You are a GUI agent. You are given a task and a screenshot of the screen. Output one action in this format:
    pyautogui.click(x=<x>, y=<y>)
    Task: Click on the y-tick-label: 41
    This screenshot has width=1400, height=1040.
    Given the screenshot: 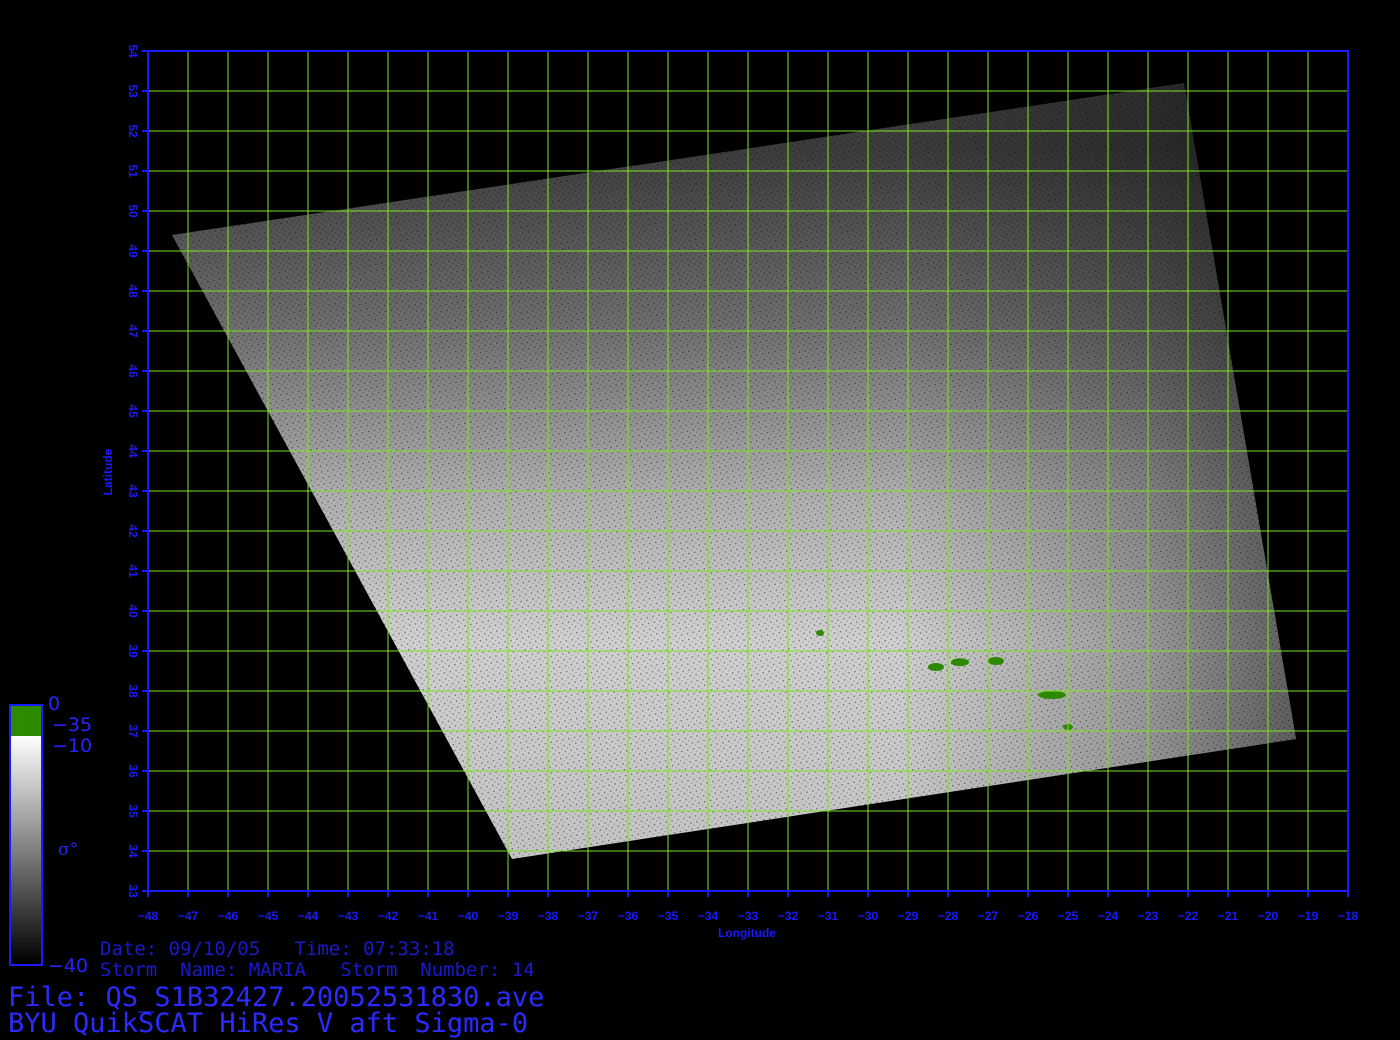 What is the action you would take?
    pyautogui.click(x=133, y=571)
    